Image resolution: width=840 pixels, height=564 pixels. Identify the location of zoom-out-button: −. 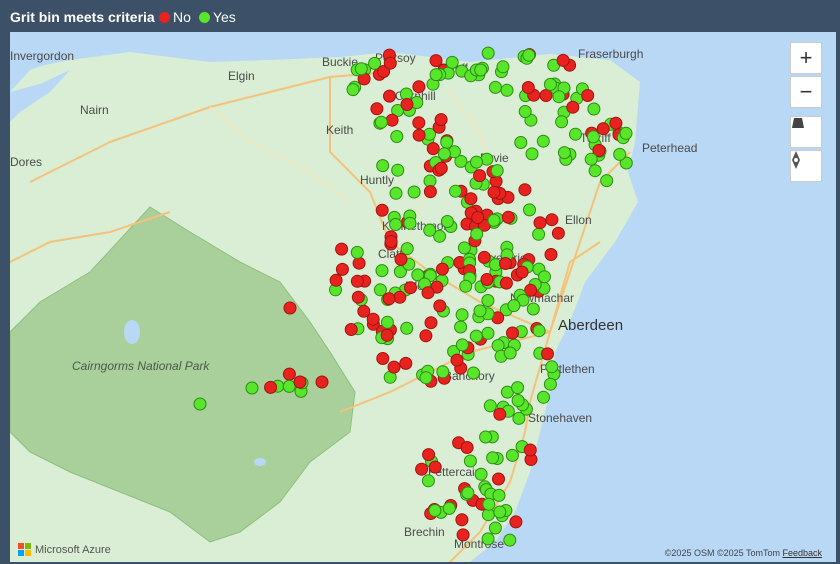
(806, 92).